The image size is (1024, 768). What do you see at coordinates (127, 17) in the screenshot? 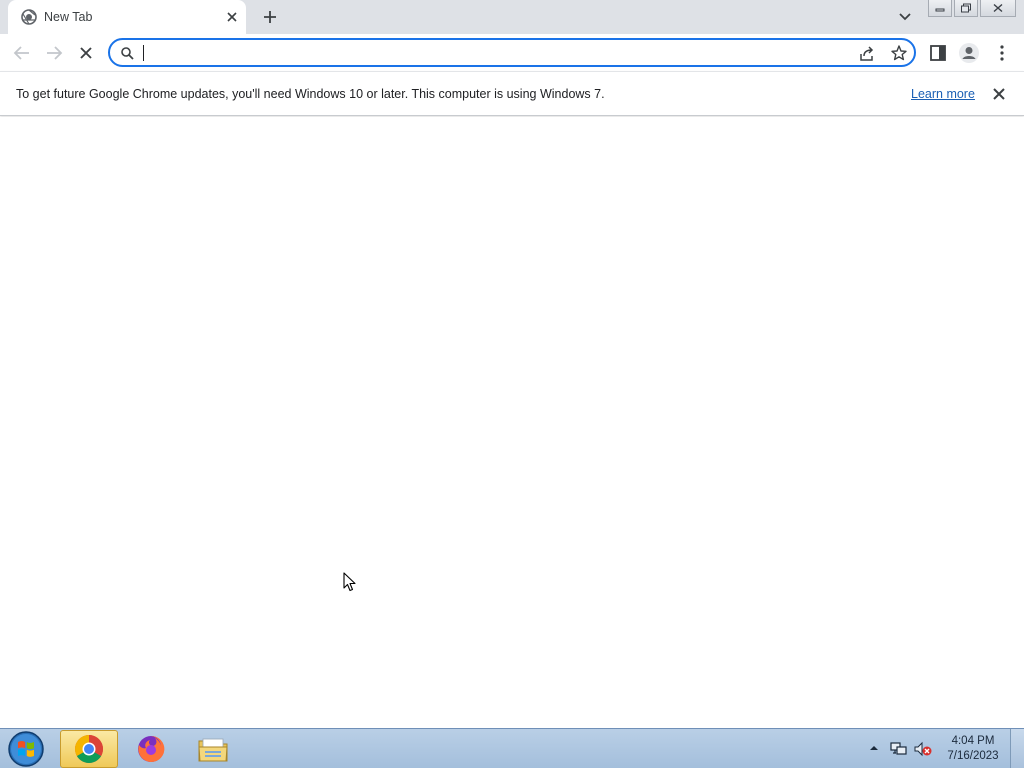
I see `tab-new-tab: New Tab` at bounding box center [127, 17].